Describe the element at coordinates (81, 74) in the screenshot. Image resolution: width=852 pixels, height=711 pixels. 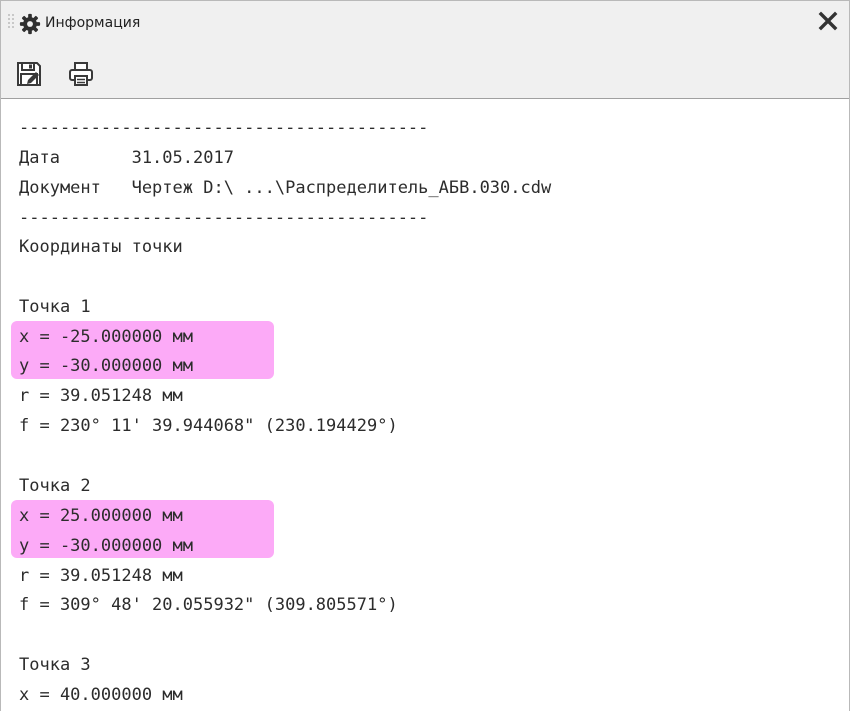
I see `print-icon` at that location.